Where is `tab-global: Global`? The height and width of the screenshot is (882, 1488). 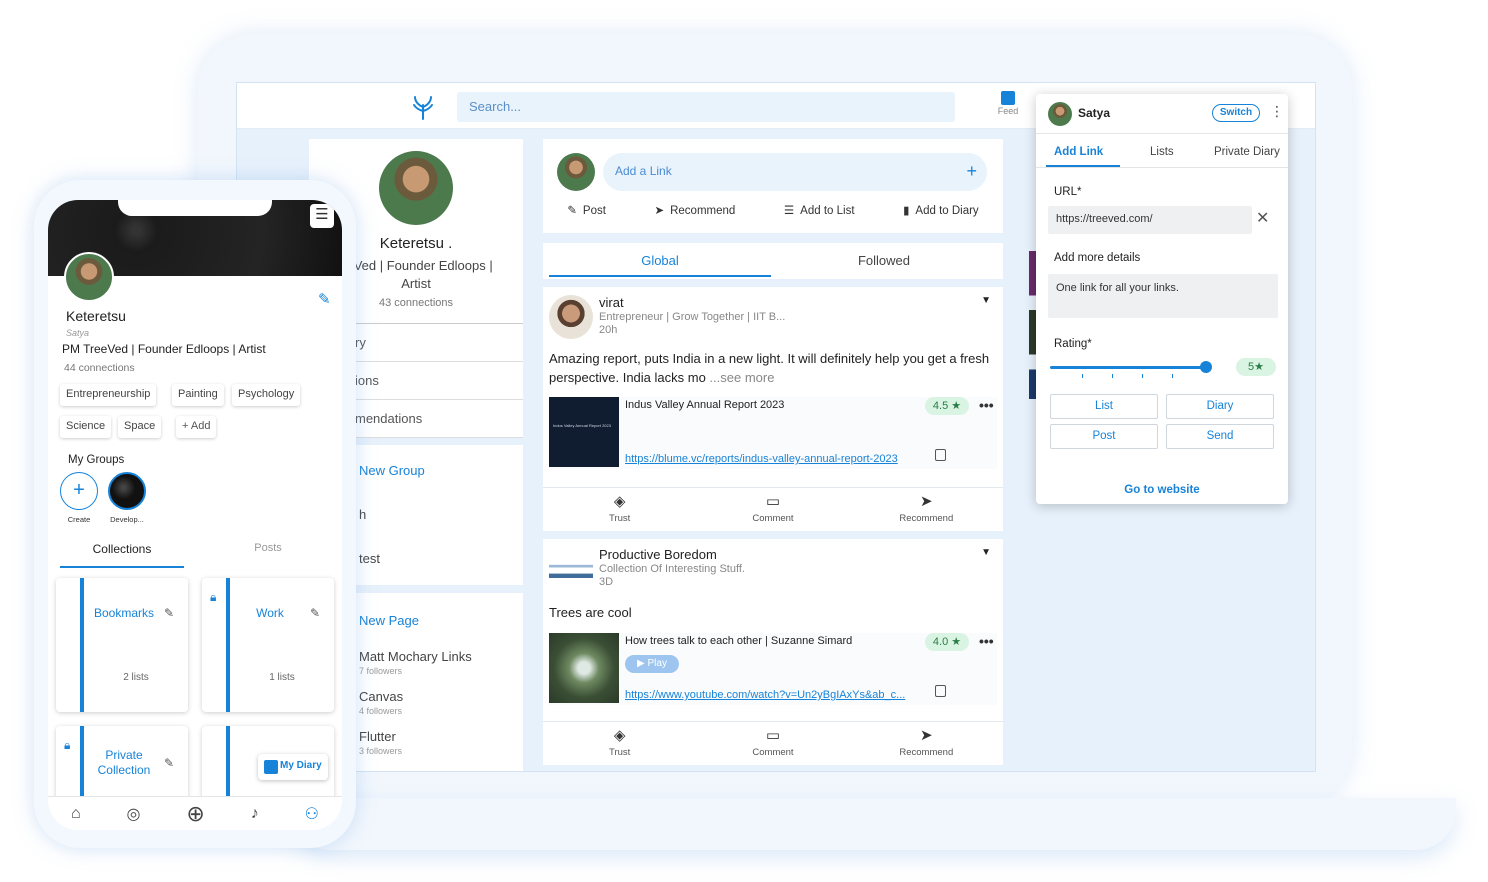 tab-global: Global is located at coordinates (660, 260).